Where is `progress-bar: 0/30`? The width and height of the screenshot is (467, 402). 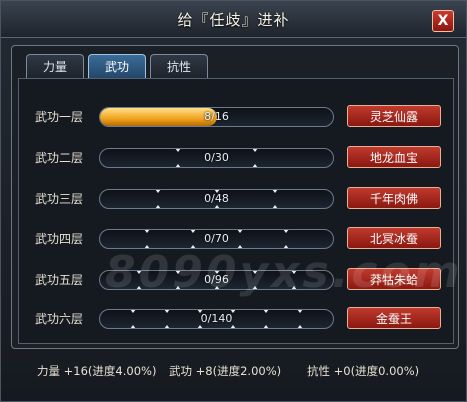
progress-bar: 0/30 is located at coordinates (216, 158).